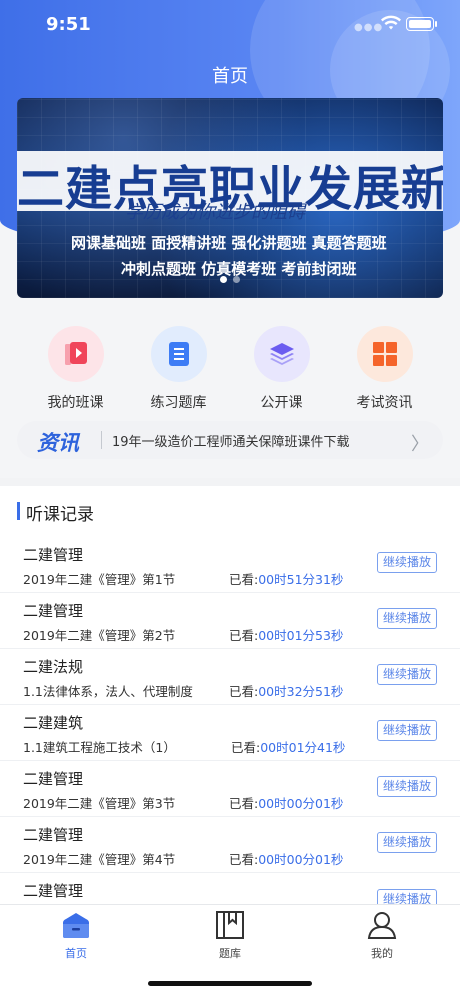 This screenshot has width=460, height=997. Describe the element at coordinates (230, 564) in the screenshot. I see `history-row: 二建管理 2019年二建《管理》第1节 已看:00时51分31秒 继续播放` at that location.